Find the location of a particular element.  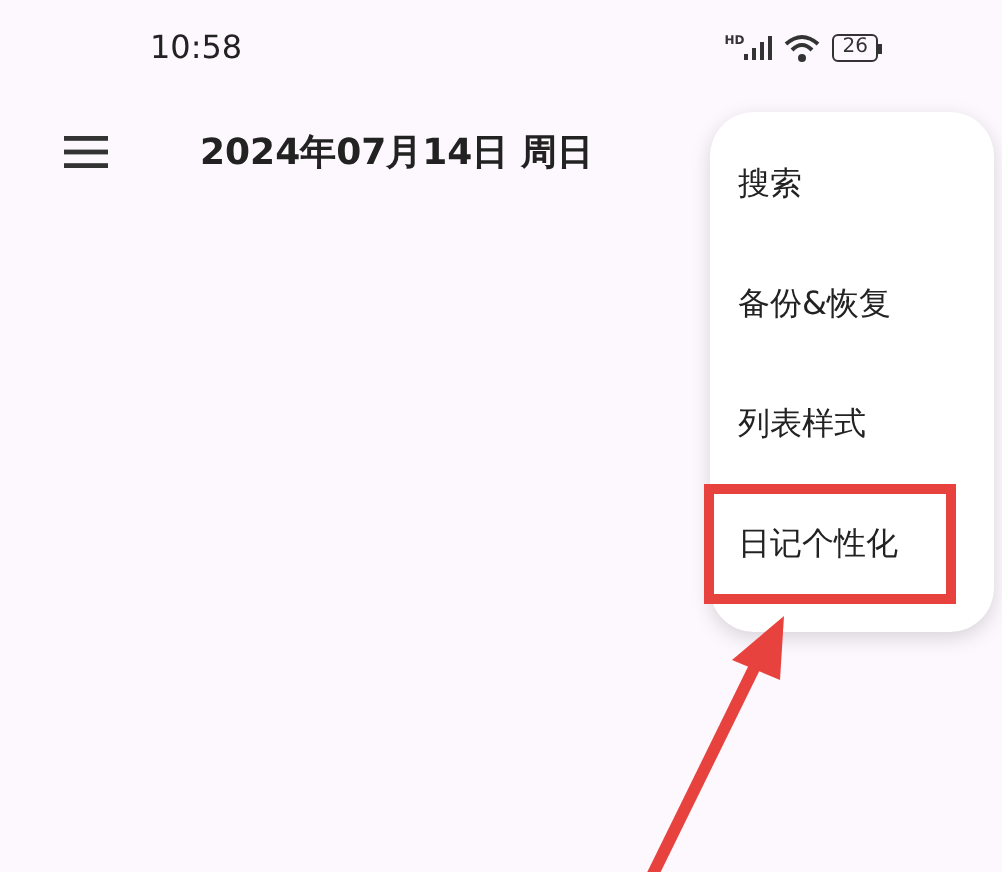

date-title: 2024年07月14日 周日 is located at coordinates (396, 153).